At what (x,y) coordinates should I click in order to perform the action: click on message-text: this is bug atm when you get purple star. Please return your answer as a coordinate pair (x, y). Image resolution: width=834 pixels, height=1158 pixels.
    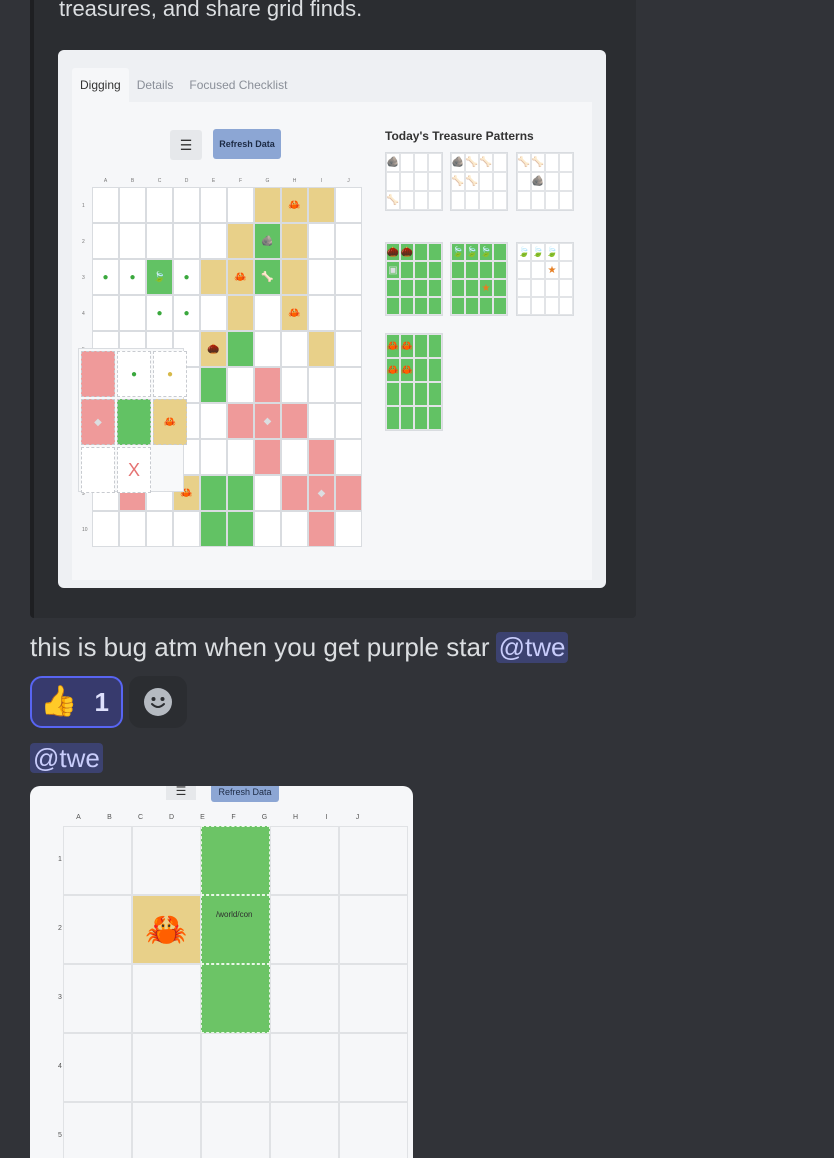
    Looking at the image, I should click on (260, 647).